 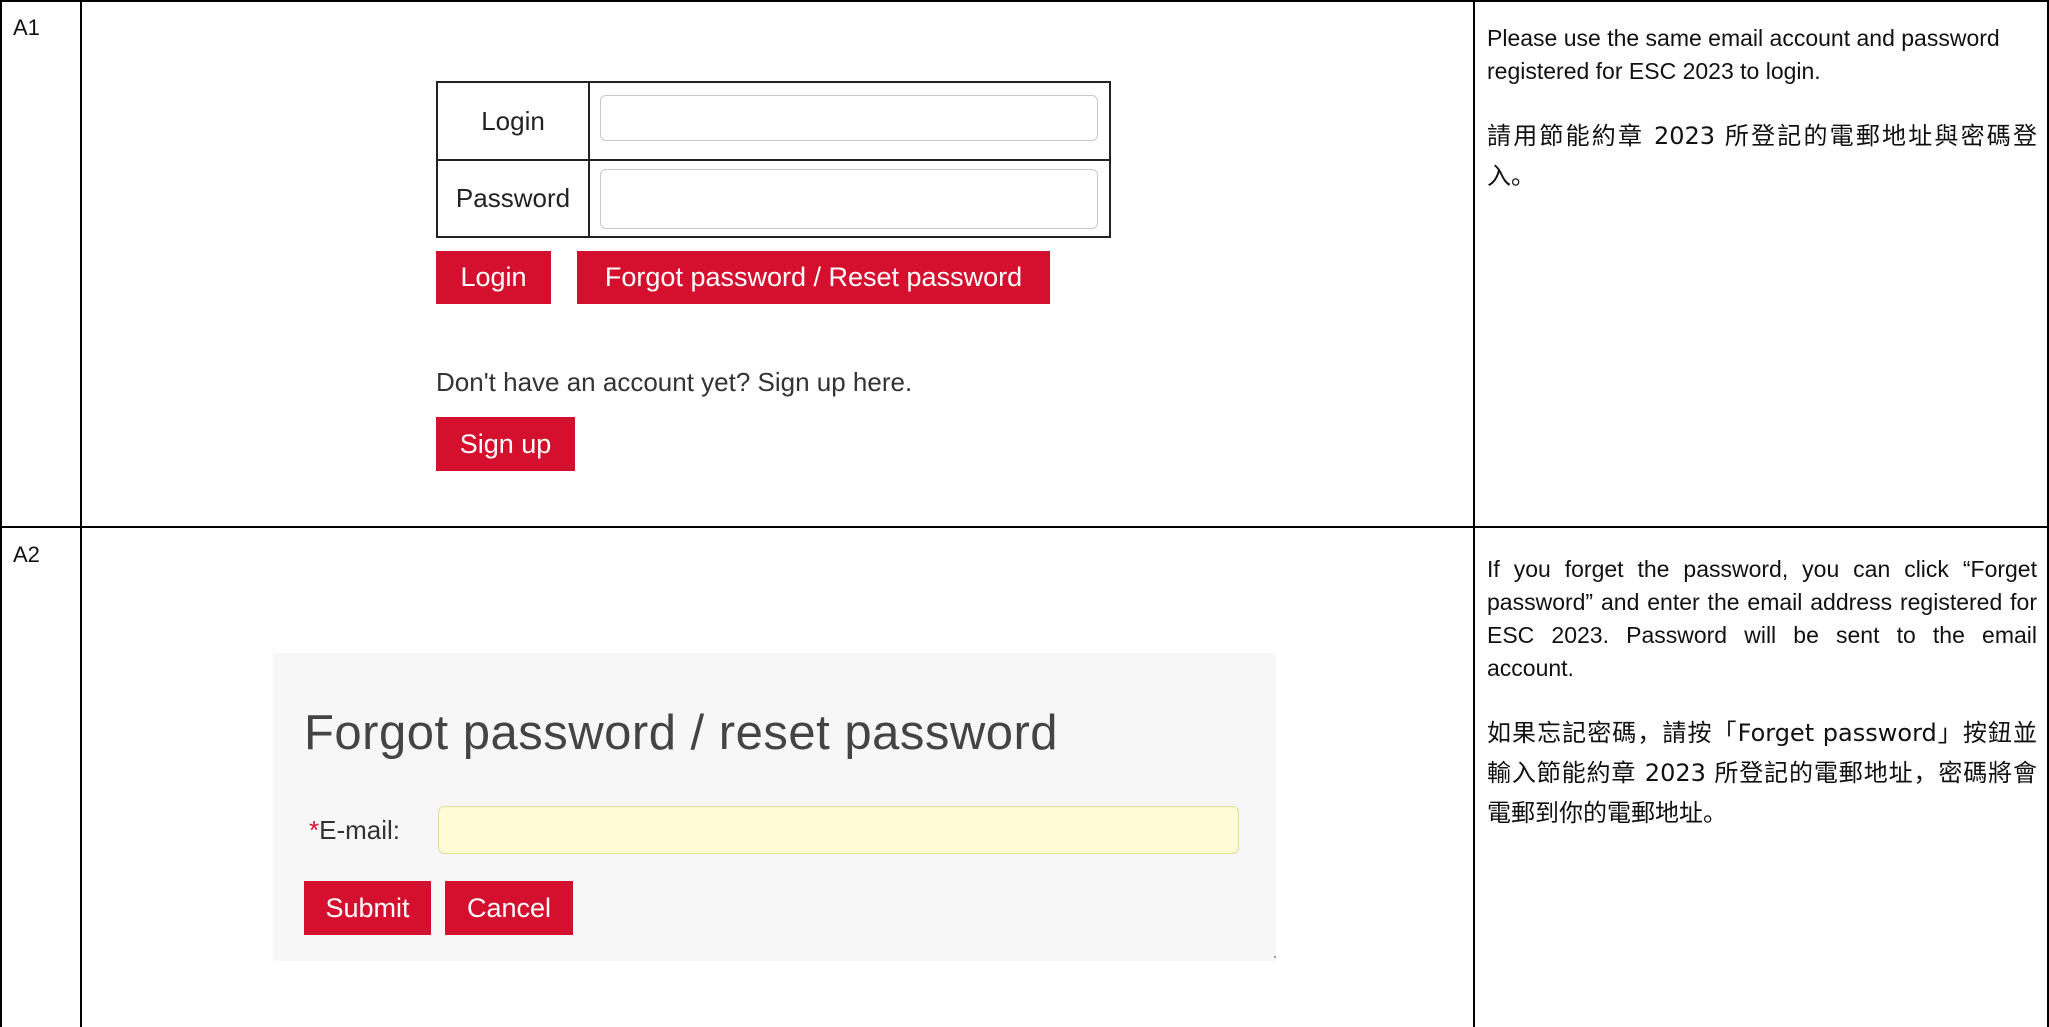 I want to click on row-id-a2: A2, so click(x=26, y=554).